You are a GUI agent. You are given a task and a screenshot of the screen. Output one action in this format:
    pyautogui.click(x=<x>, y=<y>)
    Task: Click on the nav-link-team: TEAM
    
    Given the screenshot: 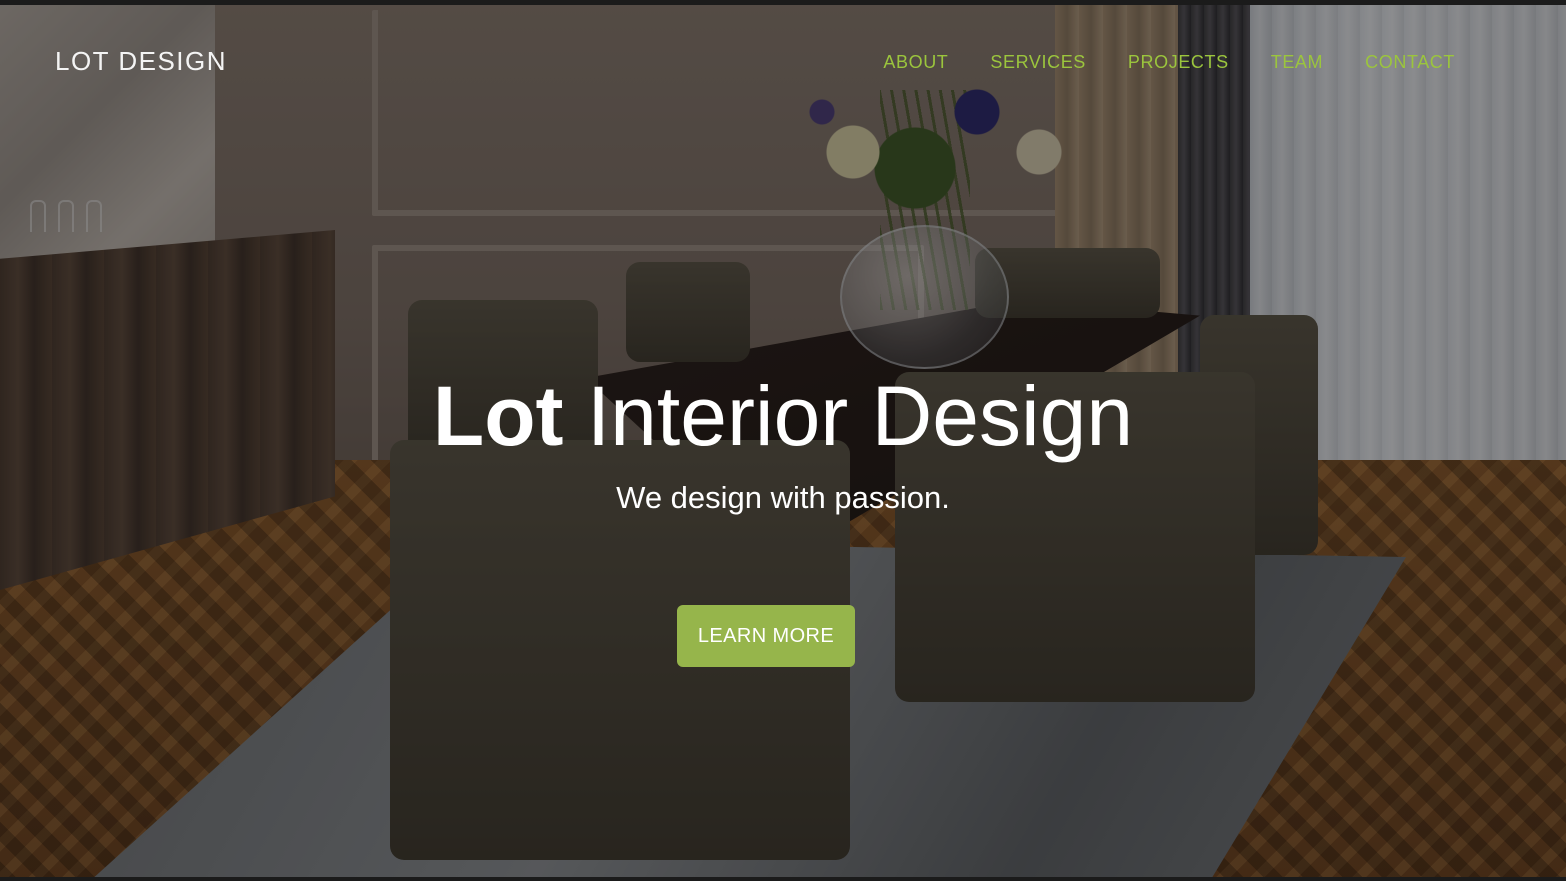 What is the action you would take?
    pyautogui.click(x=1297, y=62)
    